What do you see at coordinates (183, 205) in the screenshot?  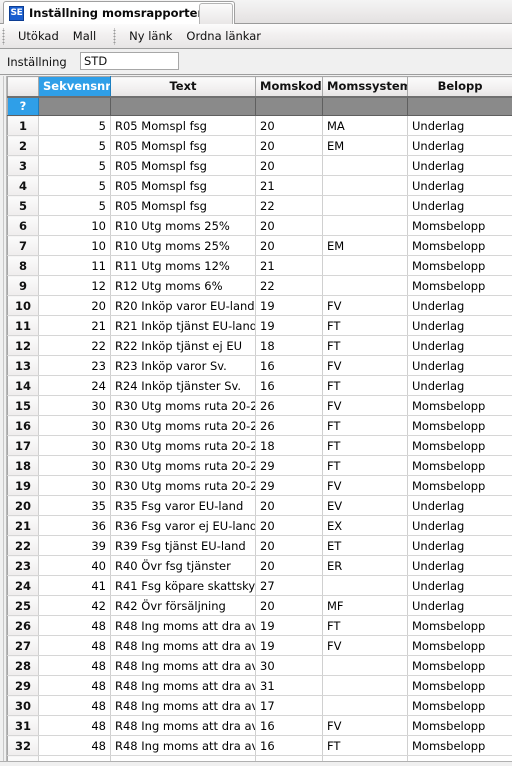 I see `cell-text: R05 Momspl fsg` at bounding box center [183, 205].